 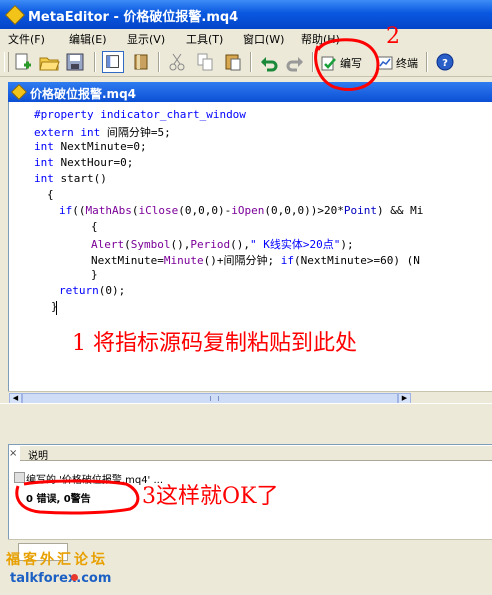 I want to click on code-line-1: #property indicator_chart_window, so click(x=140, y=114).